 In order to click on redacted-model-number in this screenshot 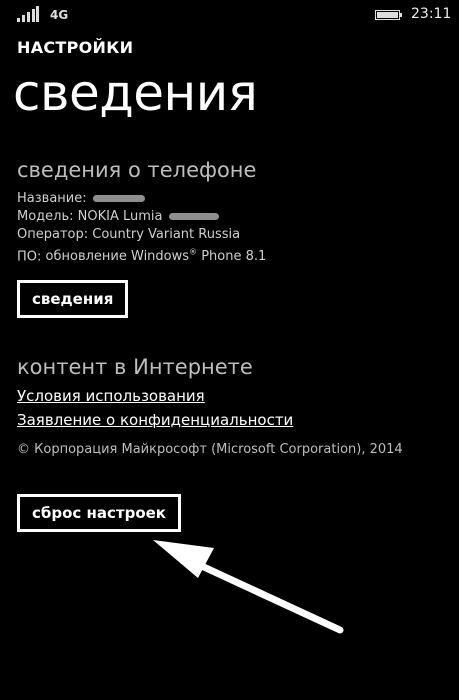, I will do `click(193, 216)`.